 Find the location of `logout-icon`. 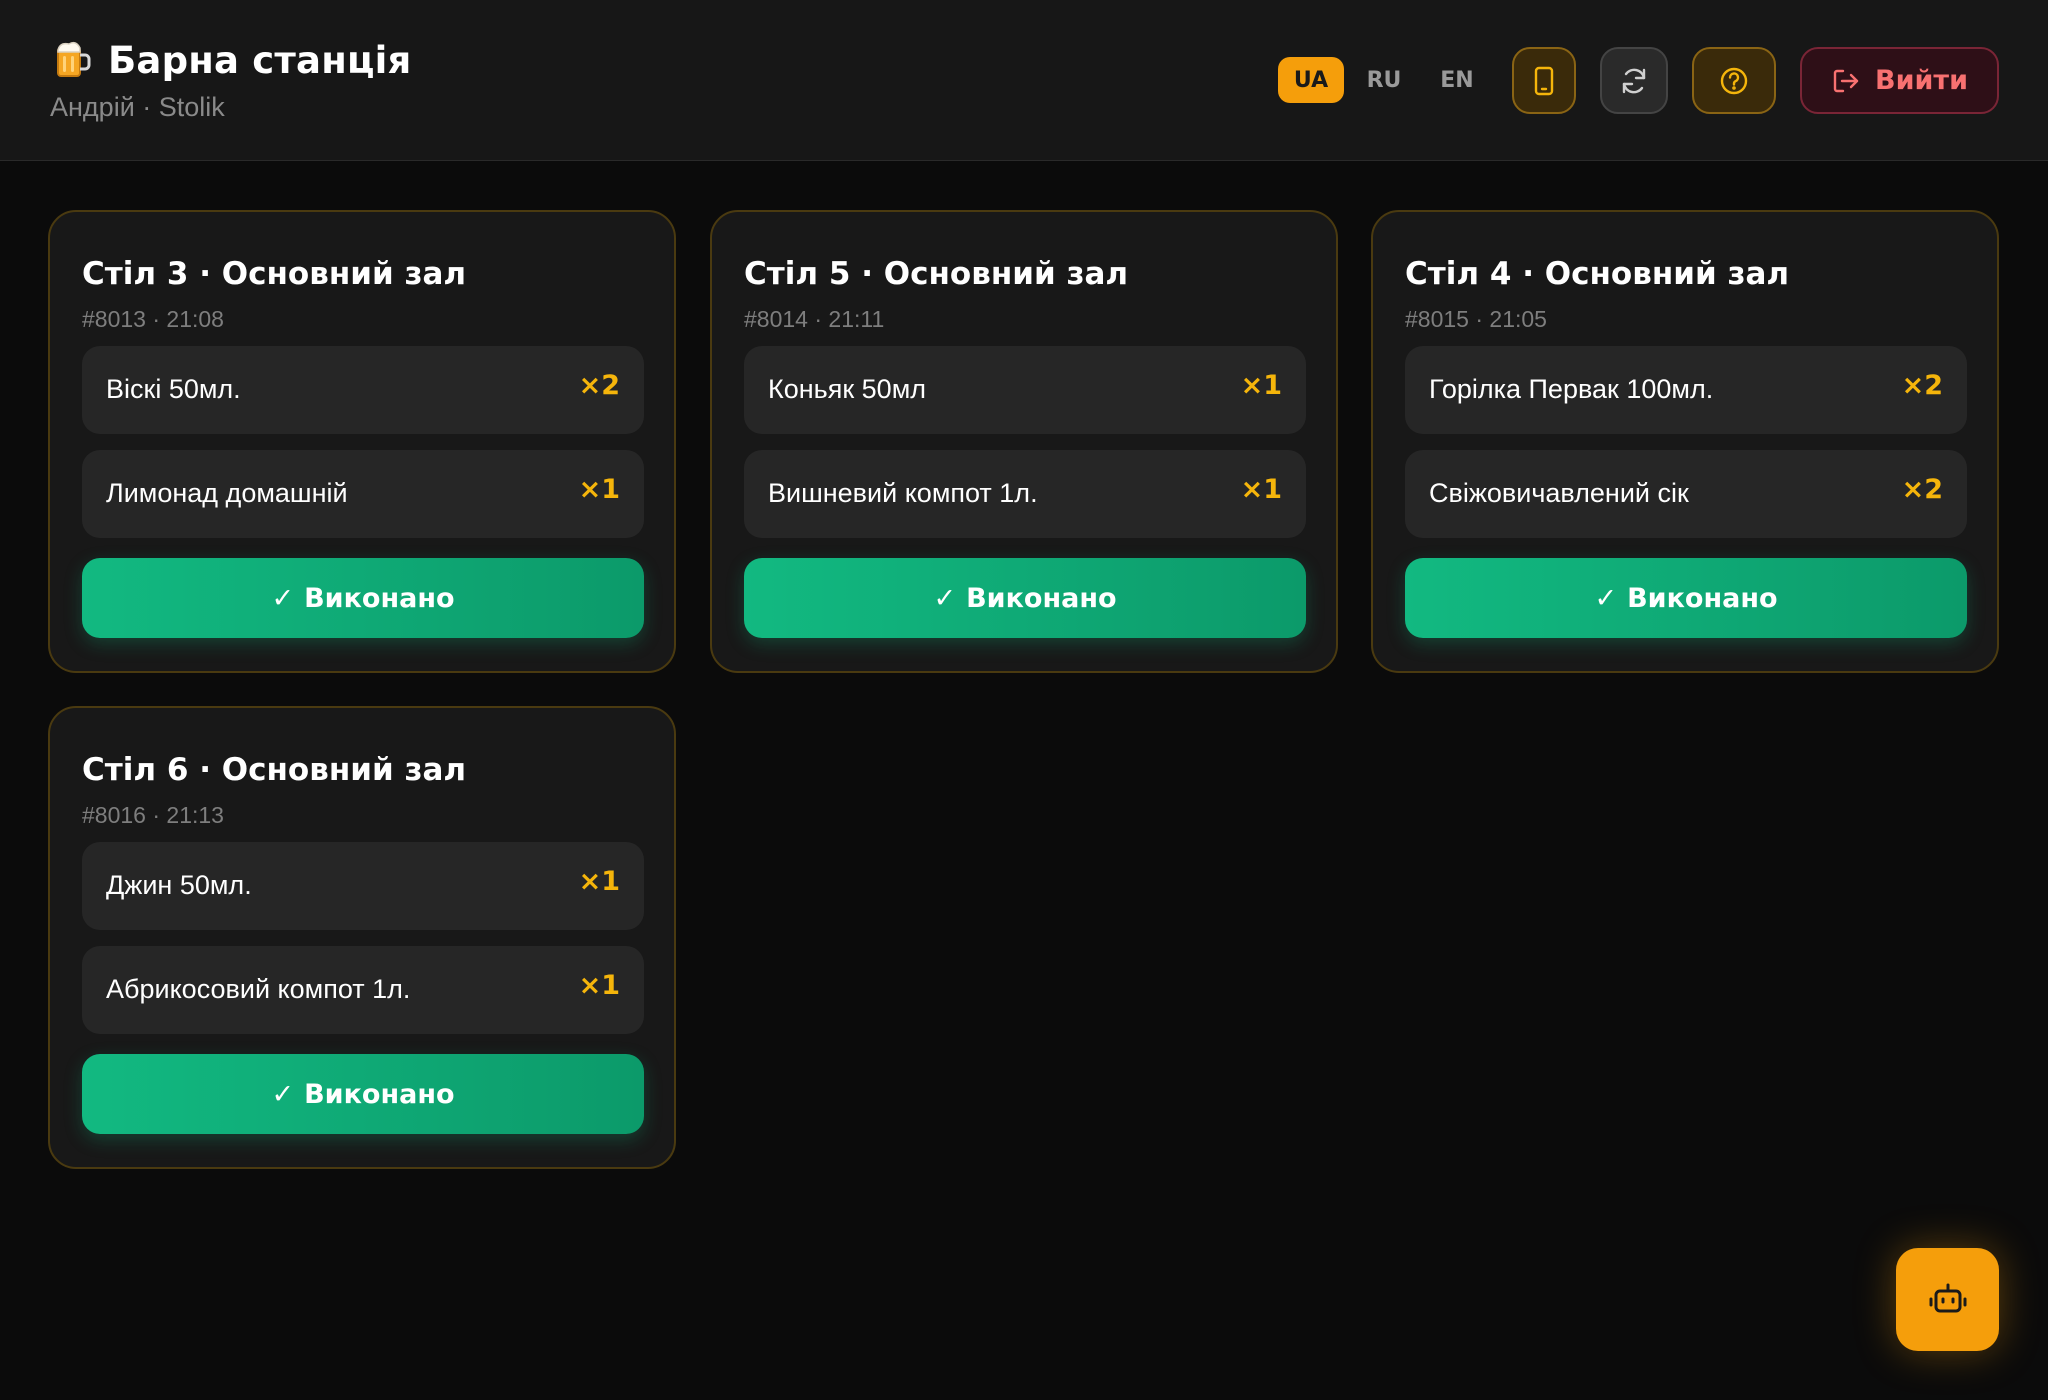

logout-icon is located at coordinates (1846, 80).